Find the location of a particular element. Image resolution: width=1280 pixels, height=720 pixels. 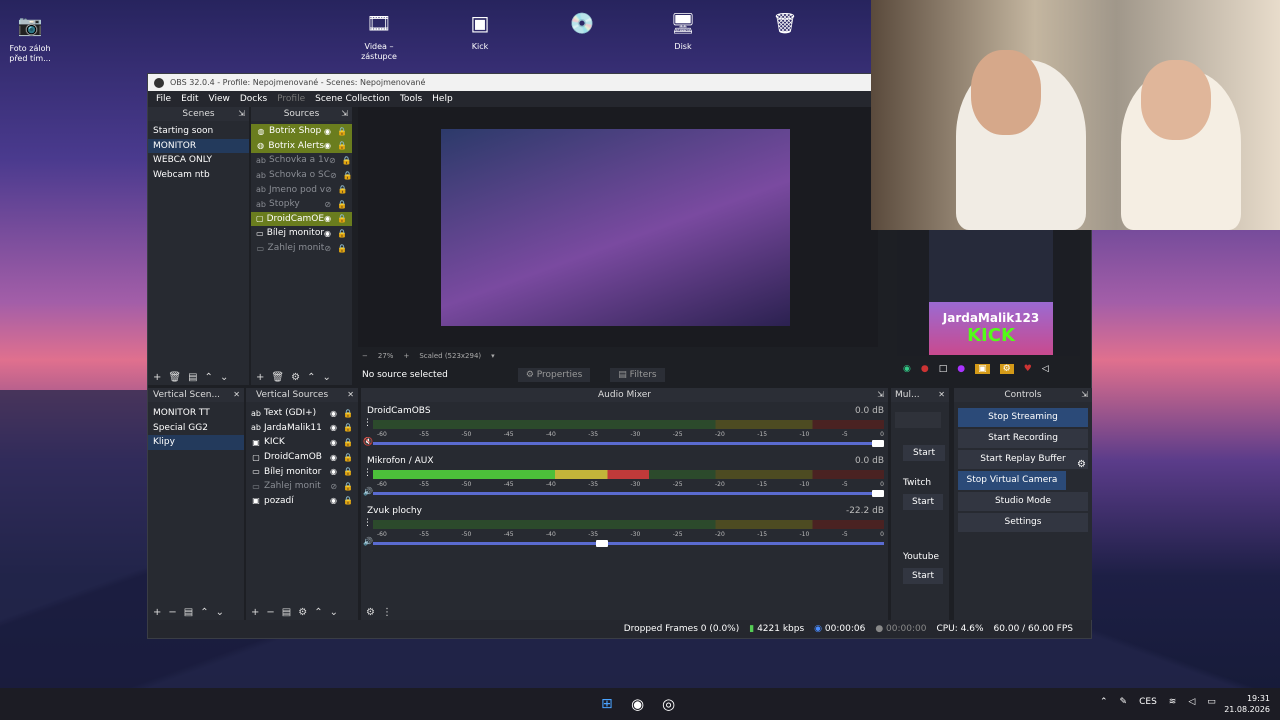

mixer-settings-icon: ⚙ is located at coordinates (370, 612).